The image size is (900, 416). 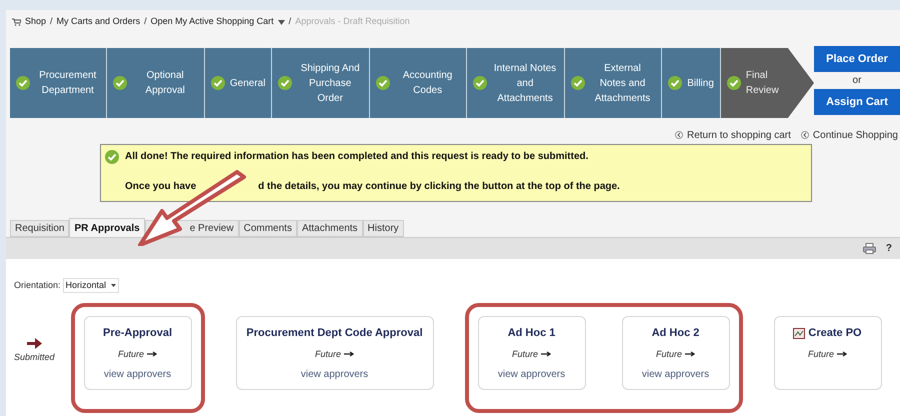 What do you see at coordinates (112, 157) in the screenshot?
I see `check-icon` at bounding box center [112, 157].